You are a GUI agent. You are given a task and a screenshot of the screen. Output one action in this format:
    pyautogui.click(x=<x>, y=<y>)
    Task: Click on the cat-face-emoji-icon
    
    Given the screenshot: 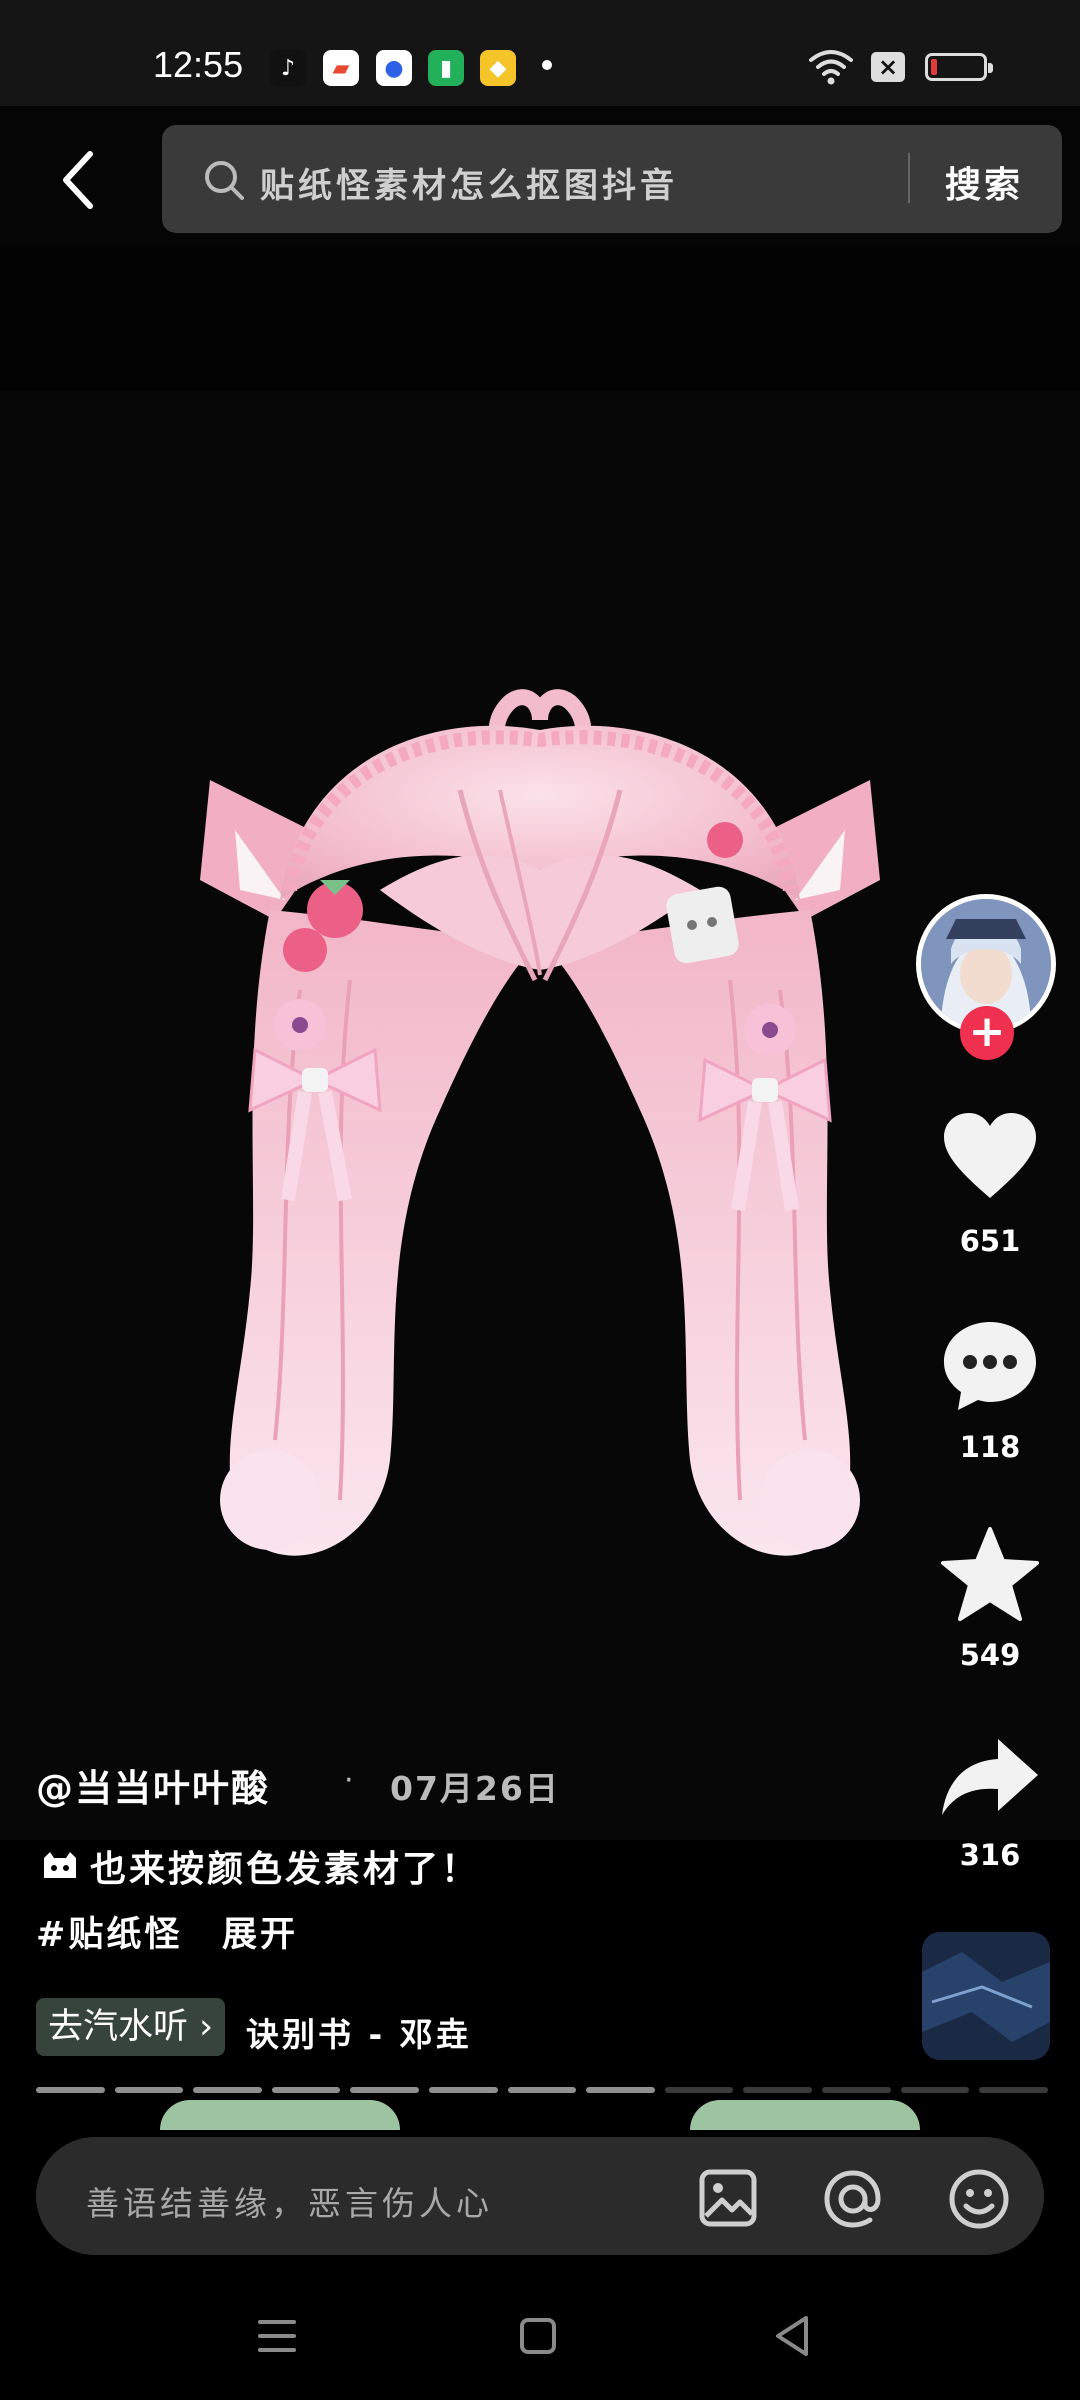 What is the action you would take?
    pyautogui.click(x=60, y=1865)
    